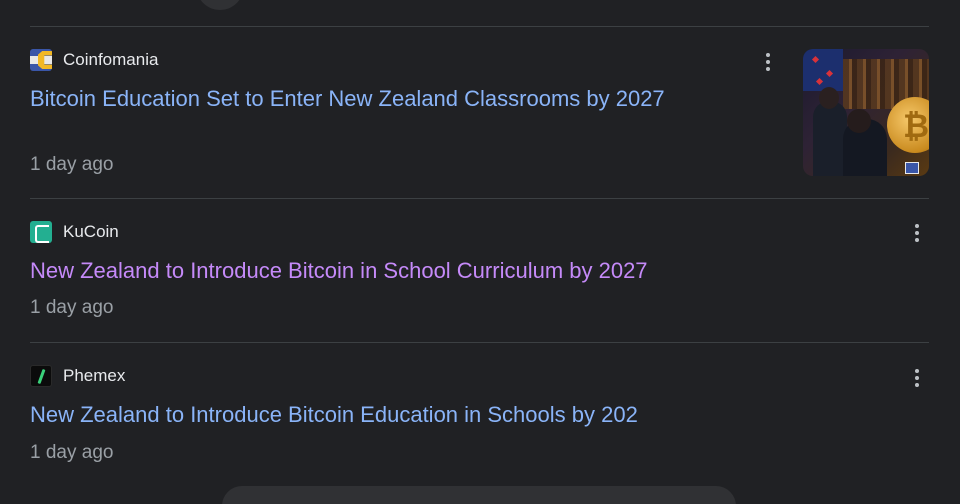 Image resolution: width=960 pixels, height=504 pixels. I want to click on article-source-row: KuCoin, so click(74, 232).